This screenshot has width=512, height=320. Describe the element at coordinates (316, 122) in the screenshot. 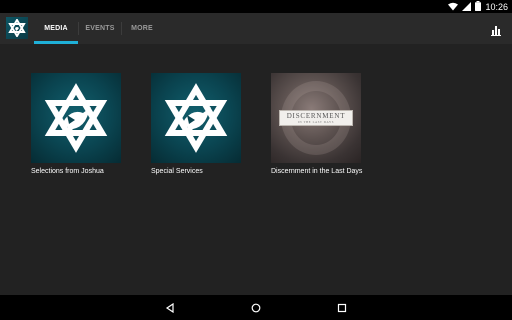

I see `artwork-subtitle: IN THE LAST DAYS` at that location.